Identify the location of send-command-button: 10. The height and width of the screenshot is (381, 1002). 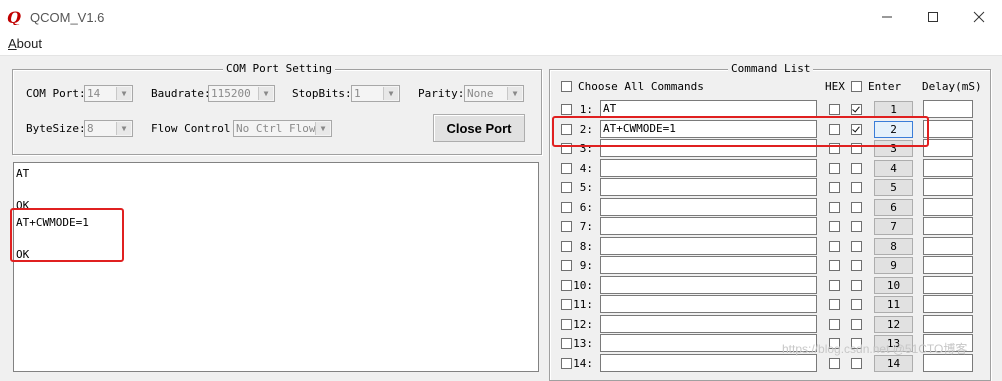
(893, 285).